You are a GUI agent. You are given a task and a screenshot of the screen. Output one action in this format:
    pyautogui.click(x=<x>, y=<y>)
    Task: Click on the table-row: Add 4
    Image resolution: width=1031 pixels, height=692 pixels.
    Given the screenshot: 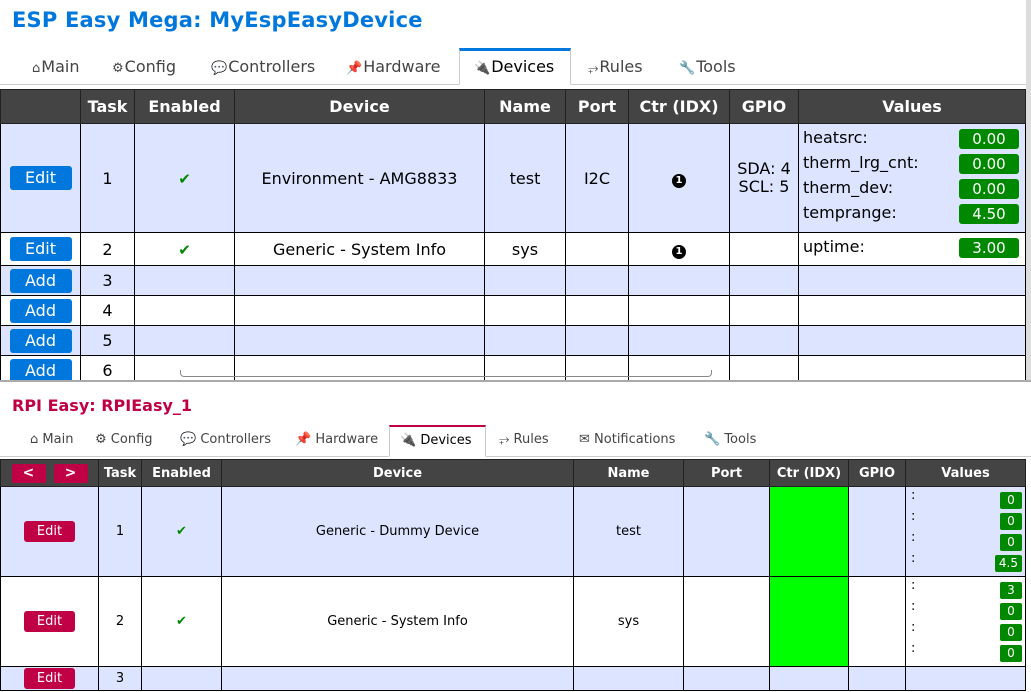 What is the action you would take?
    pyautogui.click(x=513, y=310)
    